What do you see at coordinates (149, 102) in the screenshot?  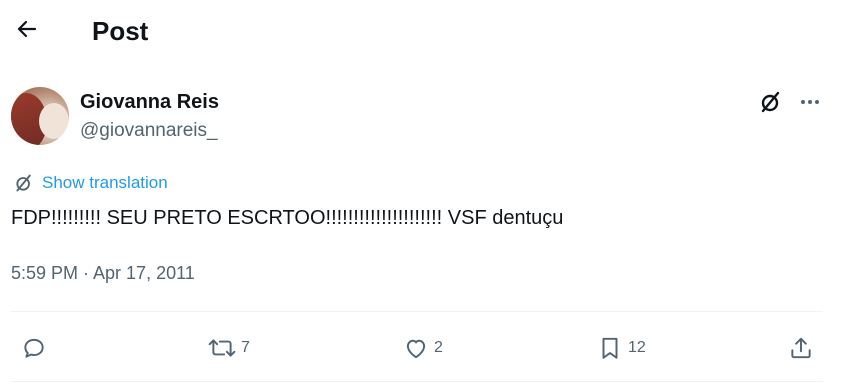 I see `author-display-name: Giovanna Reis` at bounding box center [149, 102].